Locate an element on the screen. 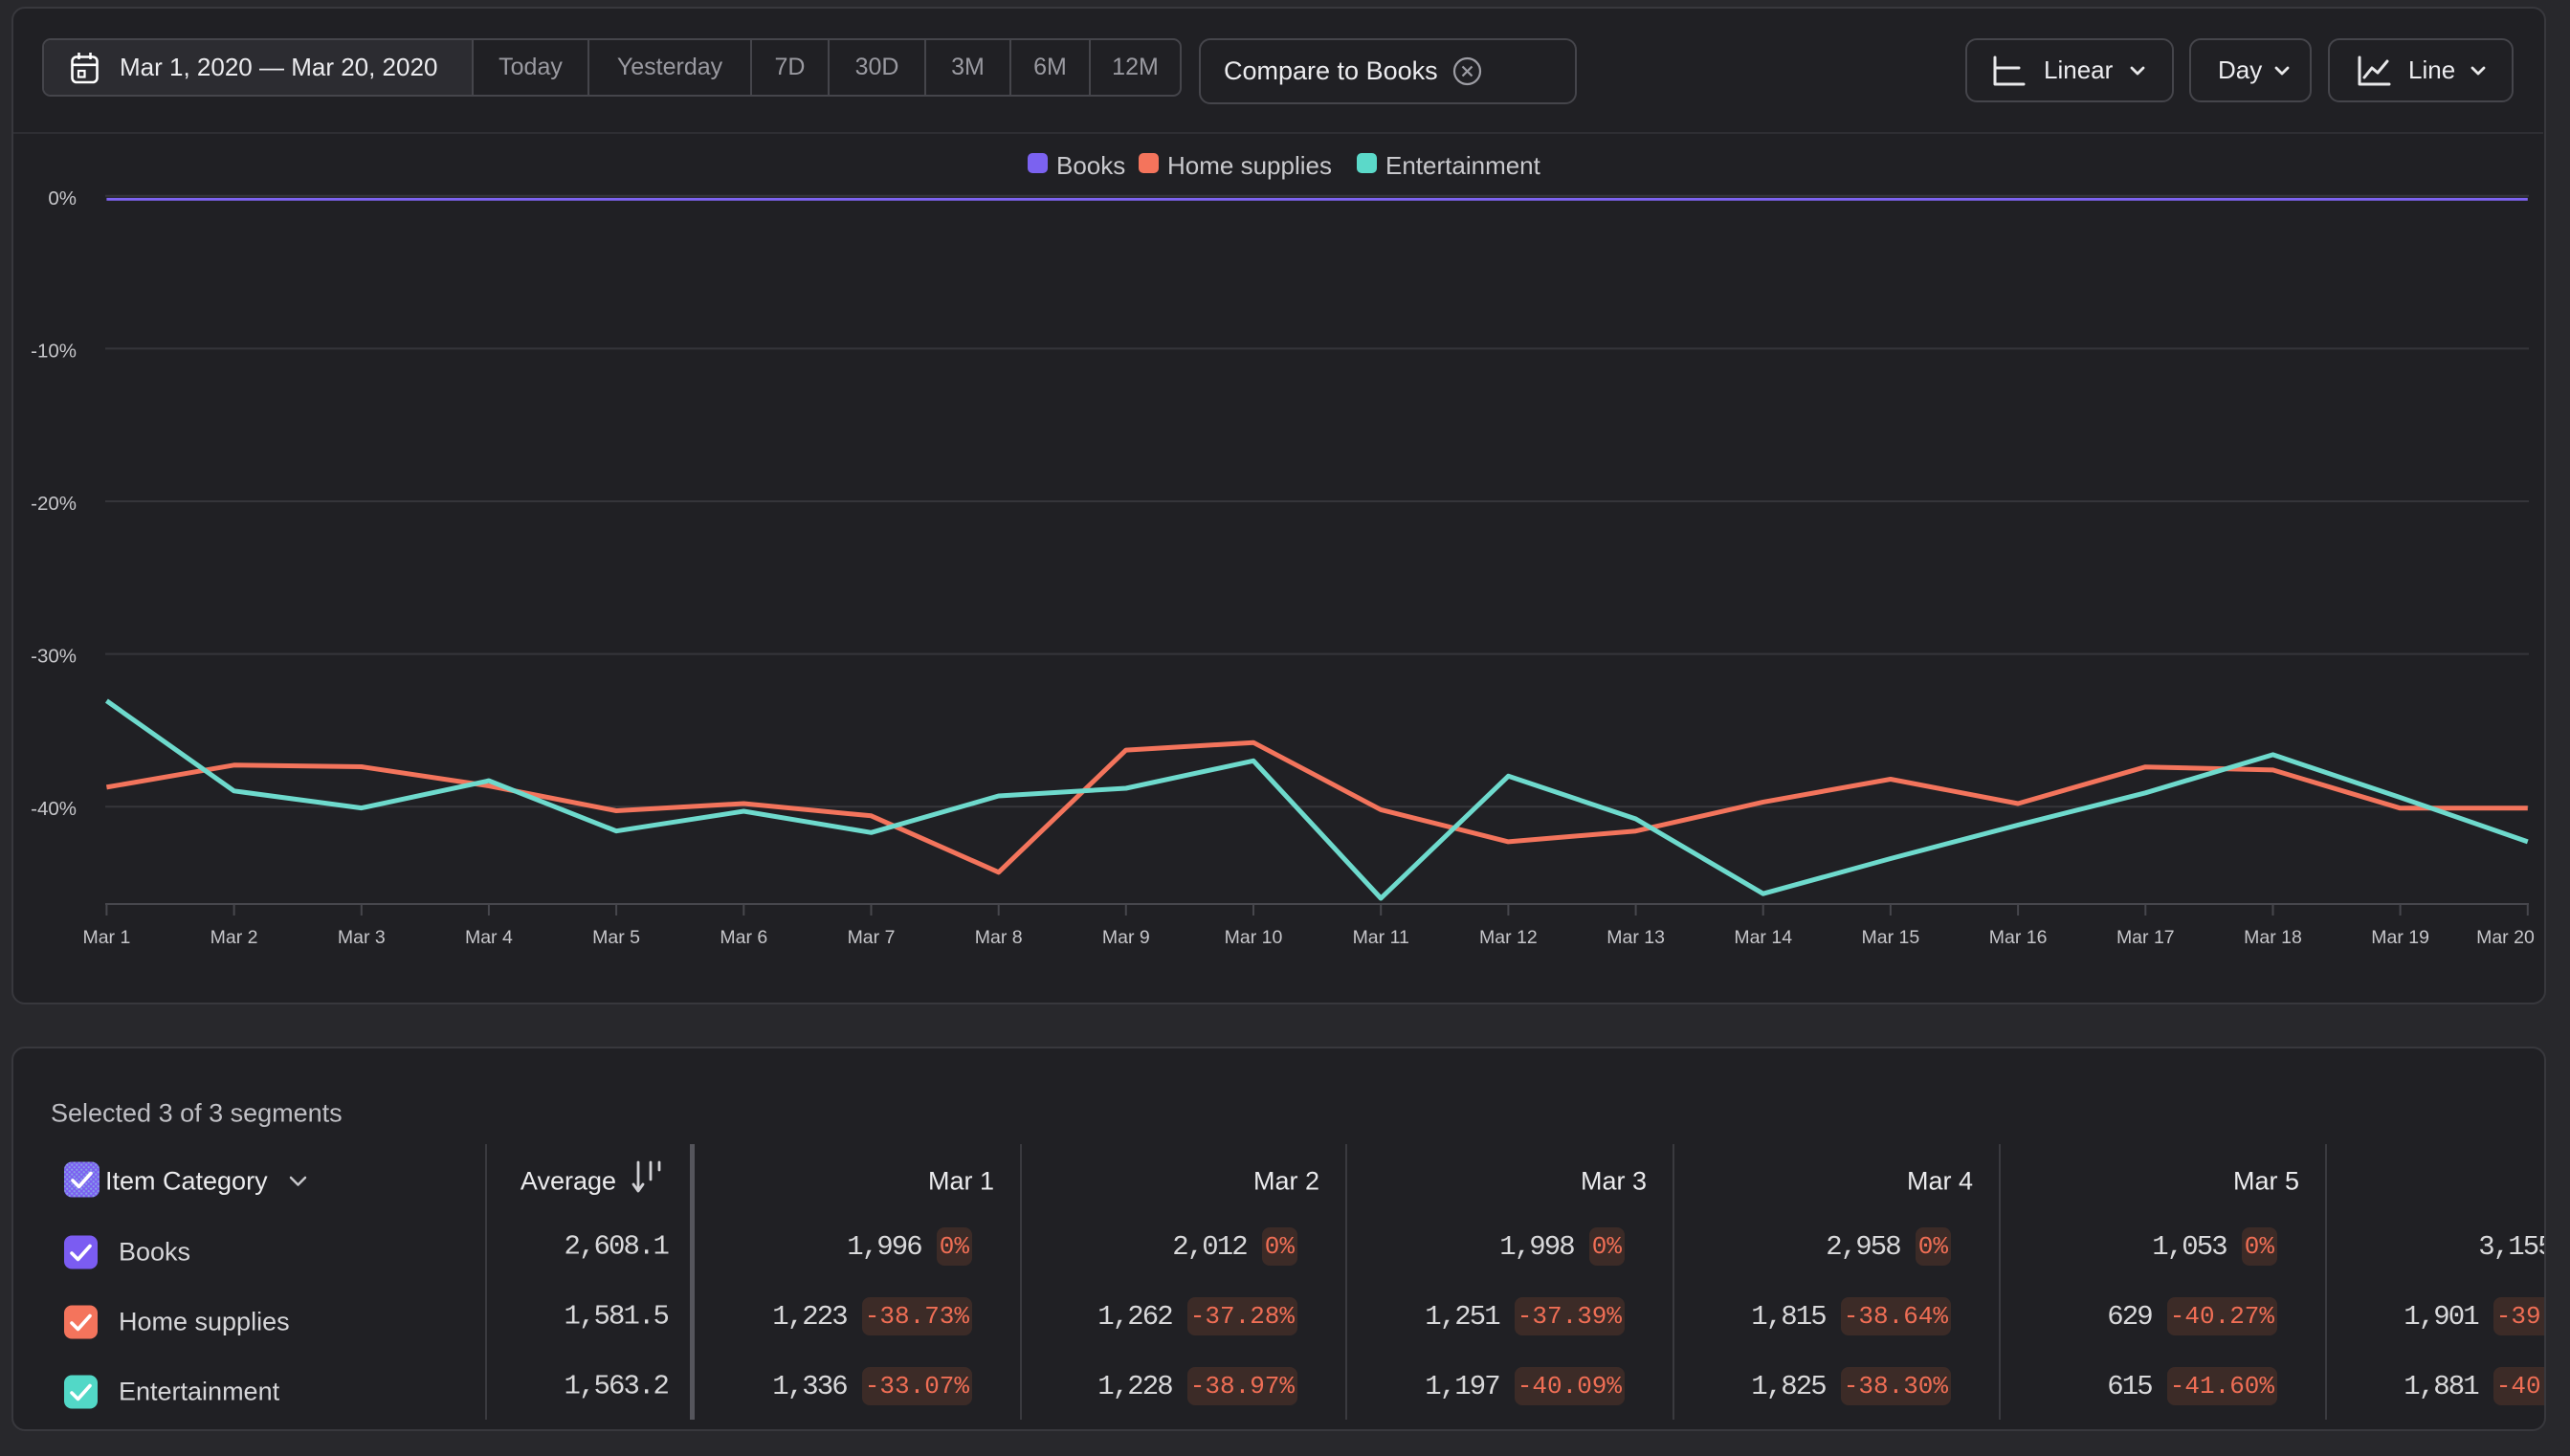 The image size is (2570, 1456). svg-text: -20% is located at coordinates (54, 504).